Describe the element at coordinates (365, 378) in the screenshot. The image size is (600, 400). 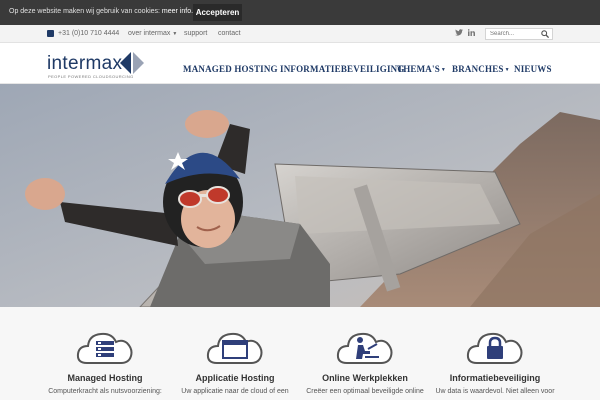
I see `feature-title: Online Werkplekken` at that location.